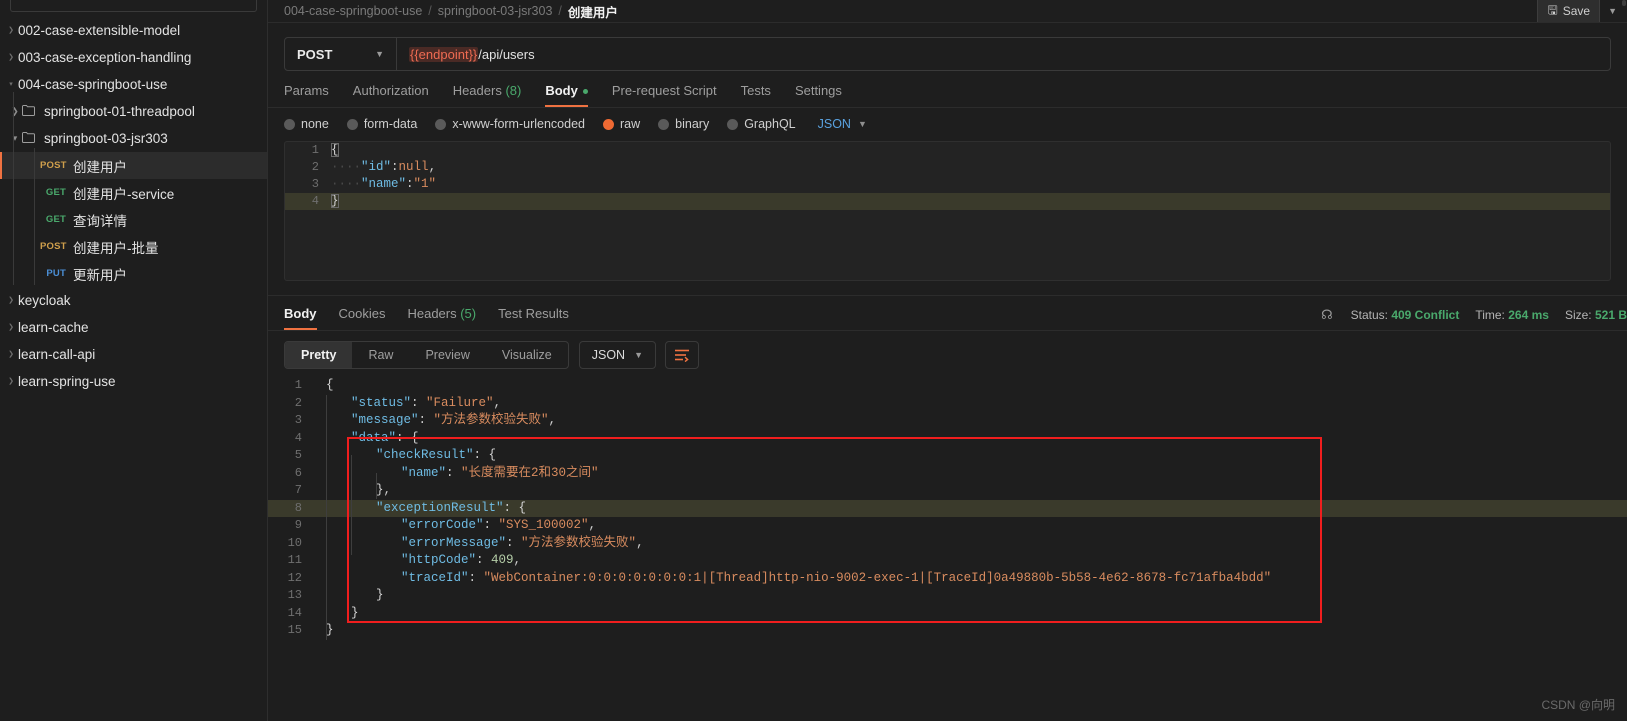 The width and height of the screenshot is (1627, 721). What do you see at coordinates (133, 300) in the screenshot?
I see `sidebar-item-10: ❯ keycloak` at bounding box center [133, 300].